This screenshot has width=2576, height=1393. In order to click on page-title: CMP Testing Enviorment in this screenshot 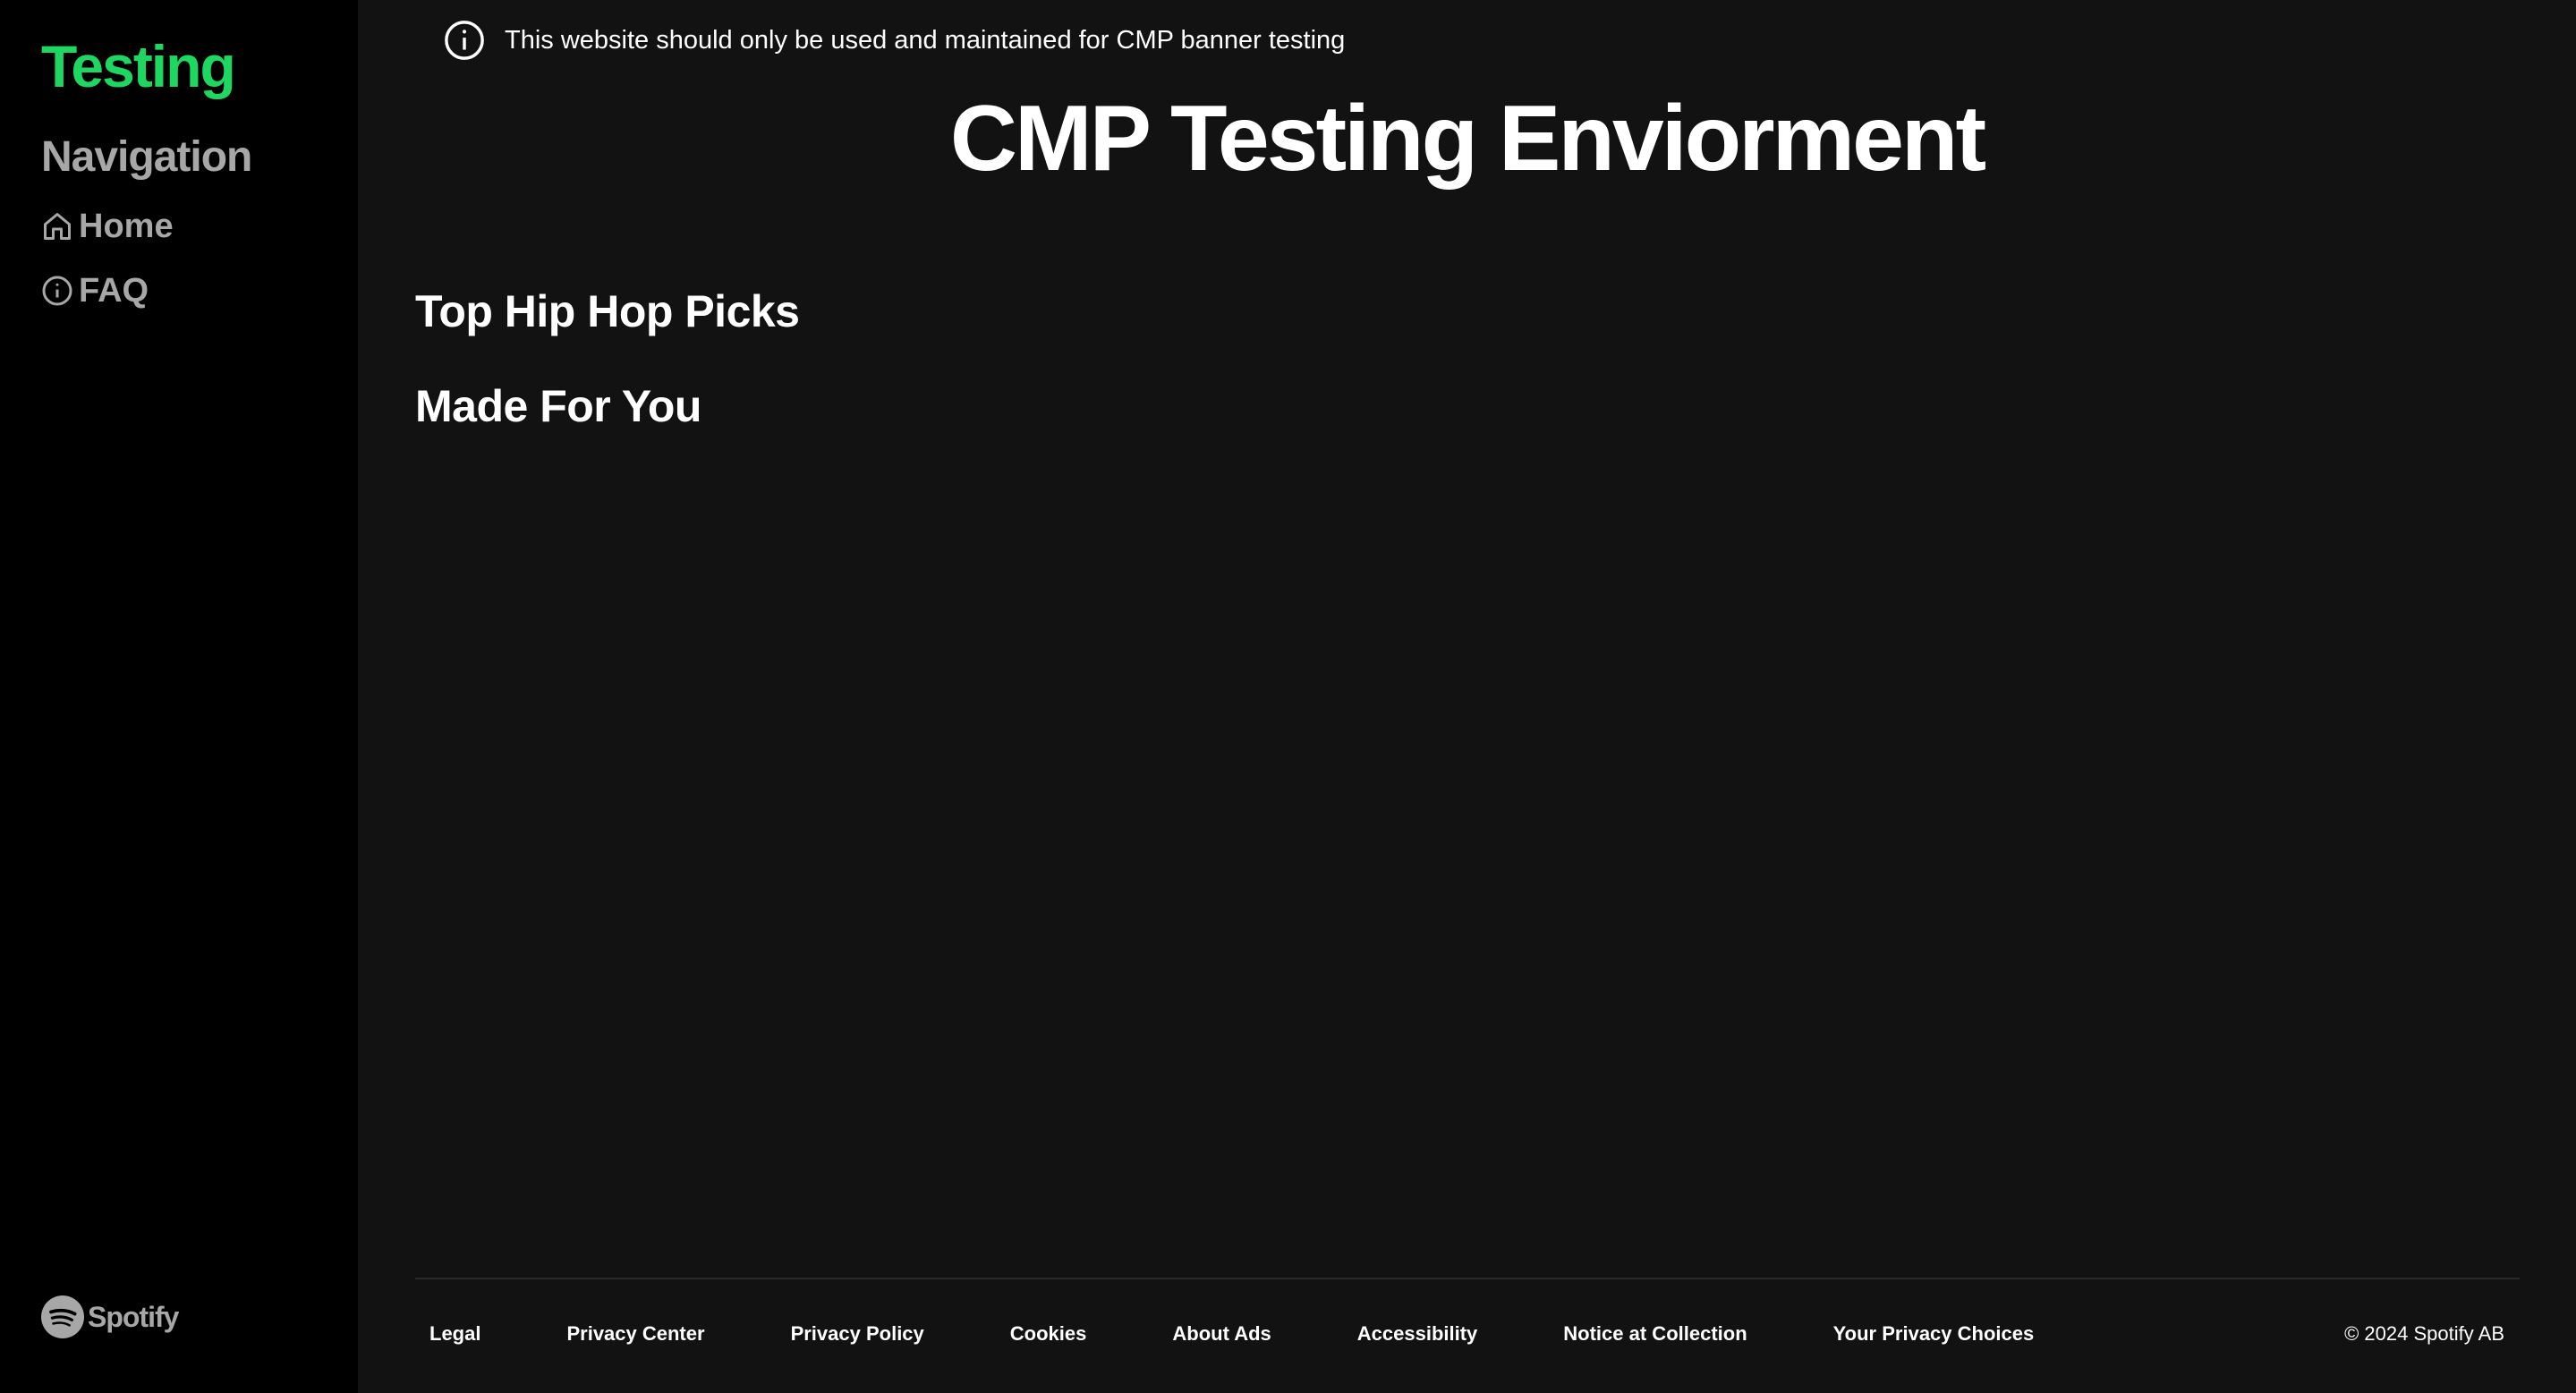, I will do `click(1467, 139)`.